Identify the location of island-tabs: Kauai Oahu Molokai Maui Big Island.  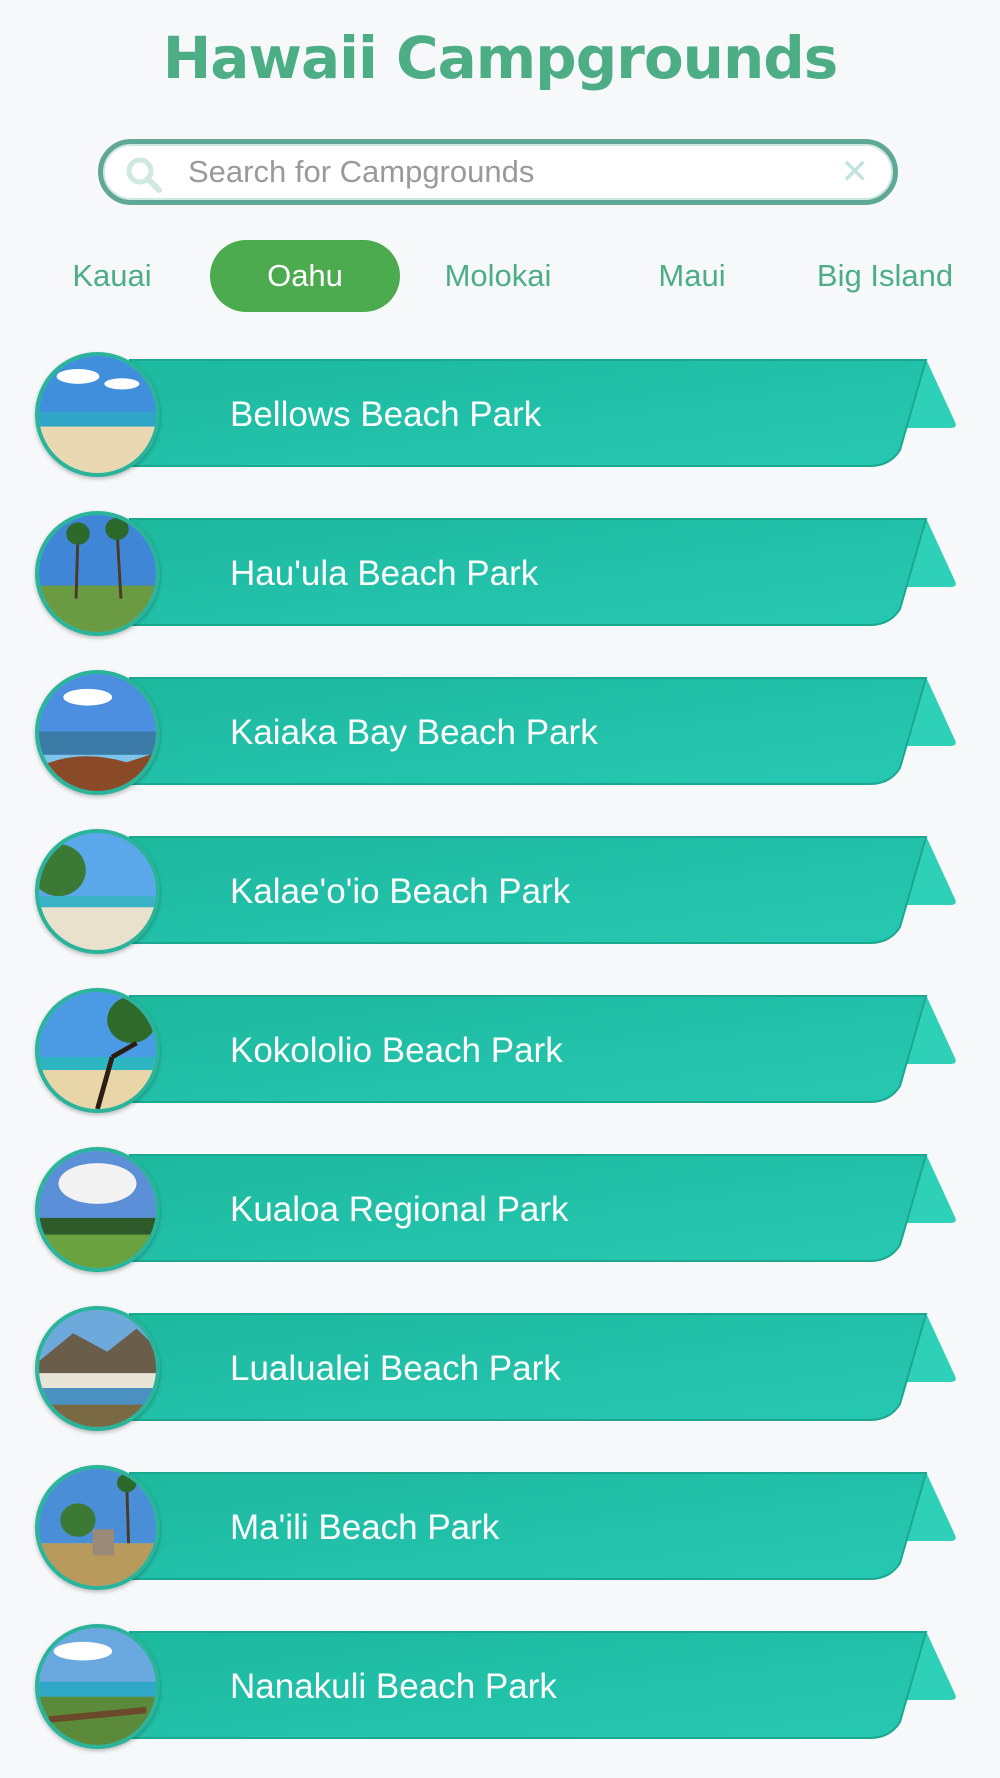
(500, 276).